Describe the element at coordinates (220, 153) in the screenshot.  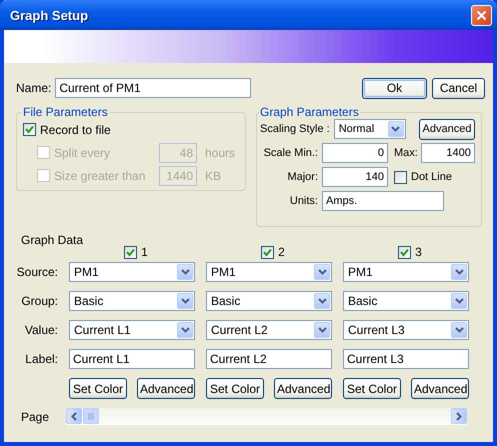
I see `unit-label: hours` at that location.